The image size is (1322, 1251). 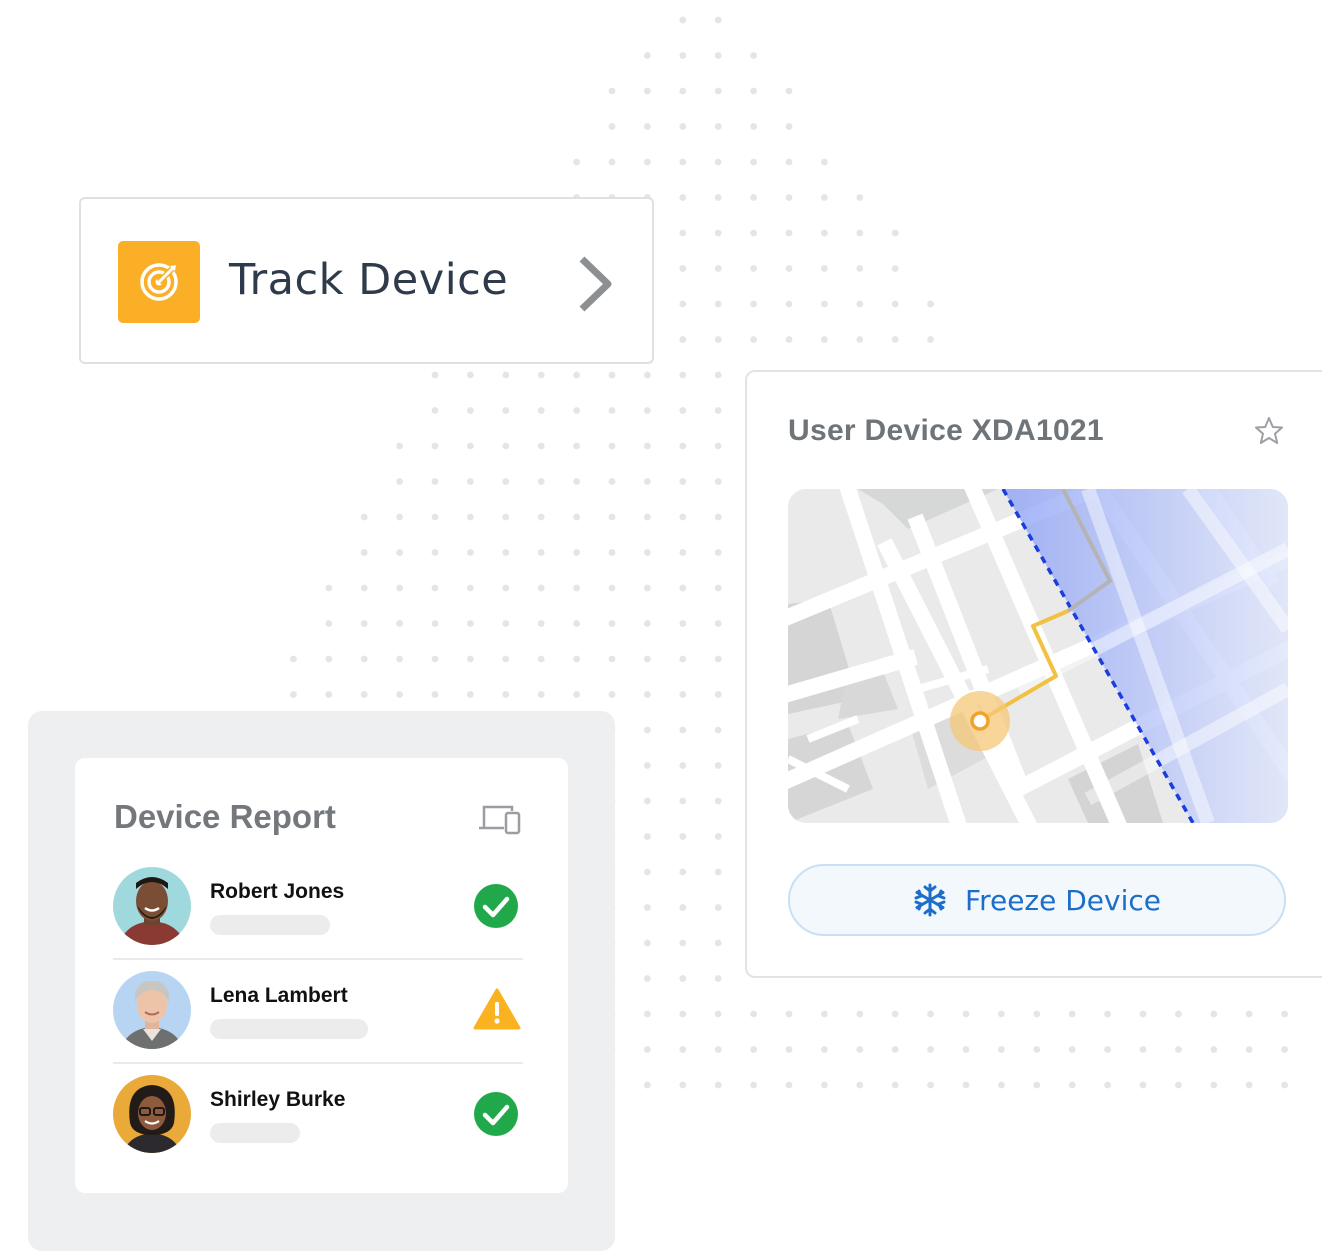 What do you see at coordinates (1063, 900) in the screenshot?
I see `freeze-device-label: Freeze Device` at bounding box center [1063, 900].